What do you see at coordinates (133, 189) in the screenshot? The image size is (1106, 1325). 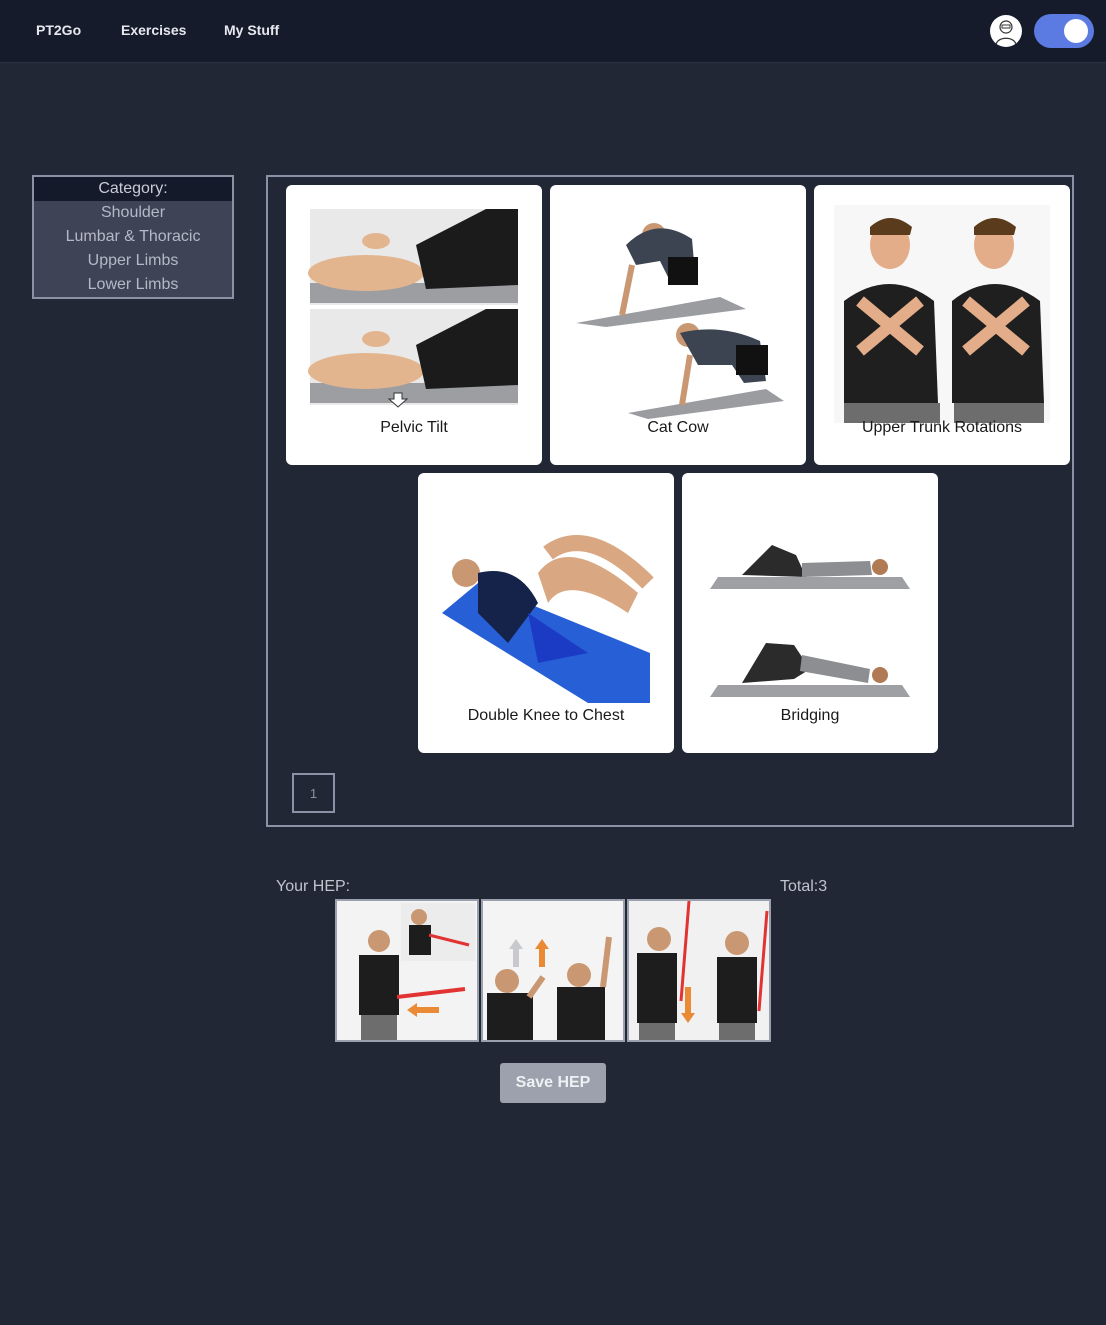 I see `category-title: Category:` at bounding box center [133, 189].